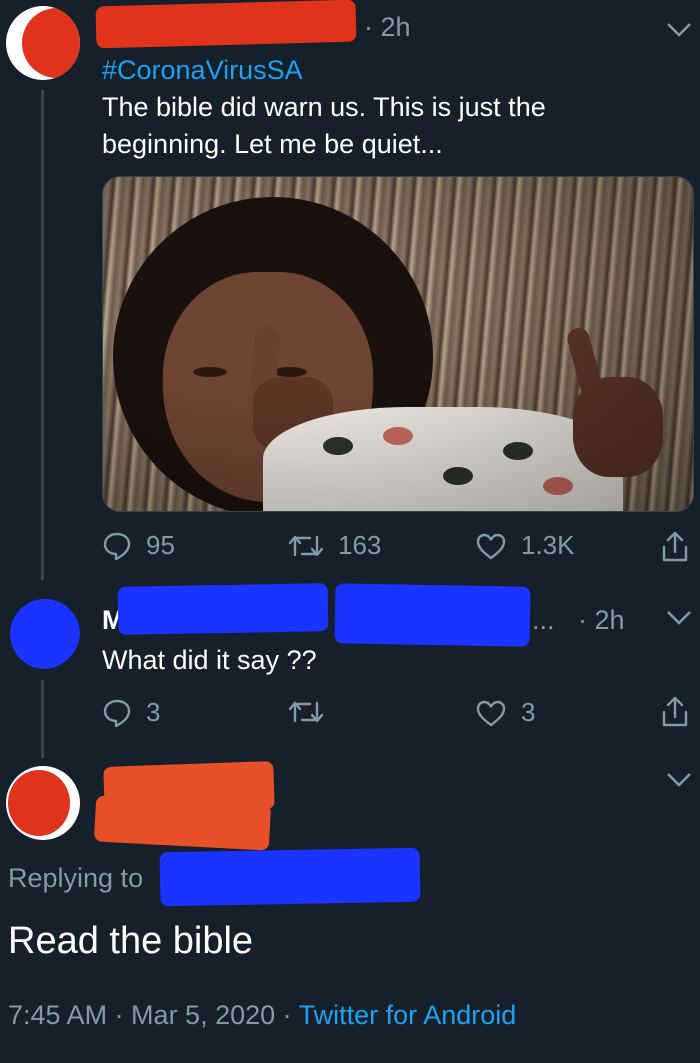  I want to click on like-count: 3, so click(528, 712).